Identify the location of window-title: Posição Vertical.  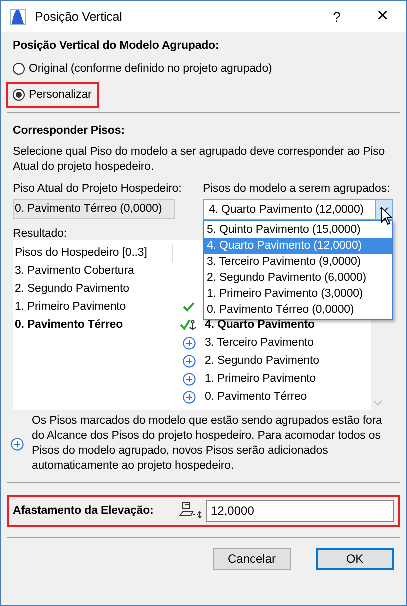
(79, 17).